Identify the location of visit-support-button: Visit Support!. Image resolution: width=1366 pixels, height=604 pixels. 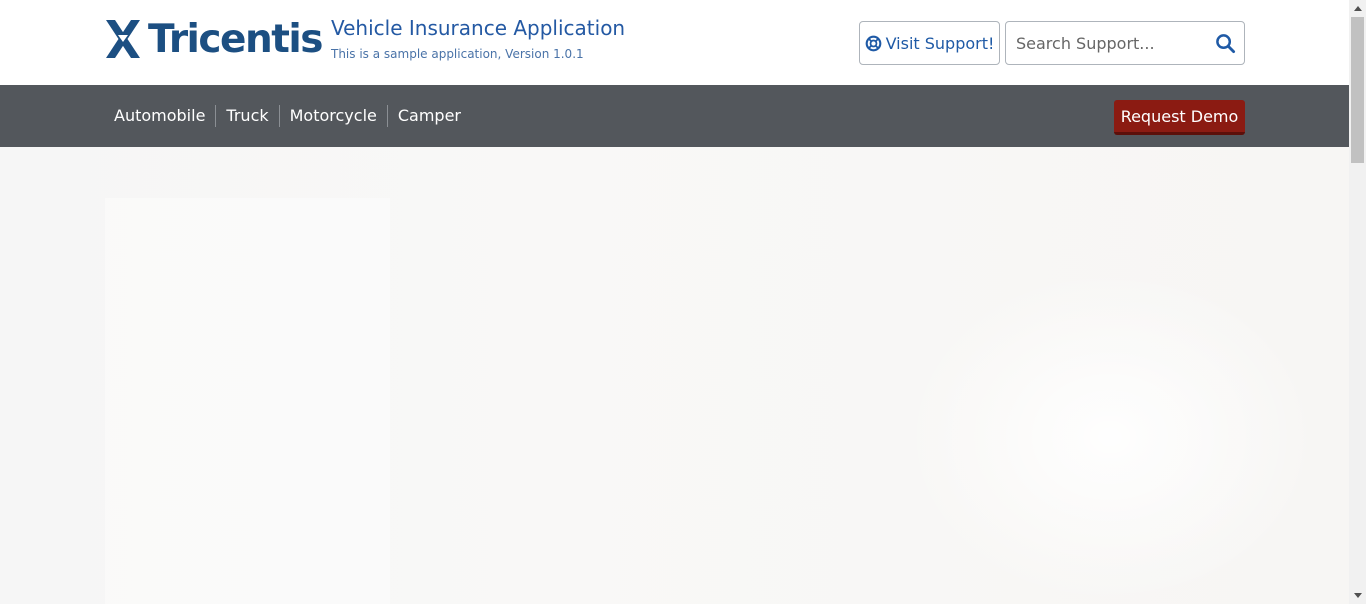
(929, 43).